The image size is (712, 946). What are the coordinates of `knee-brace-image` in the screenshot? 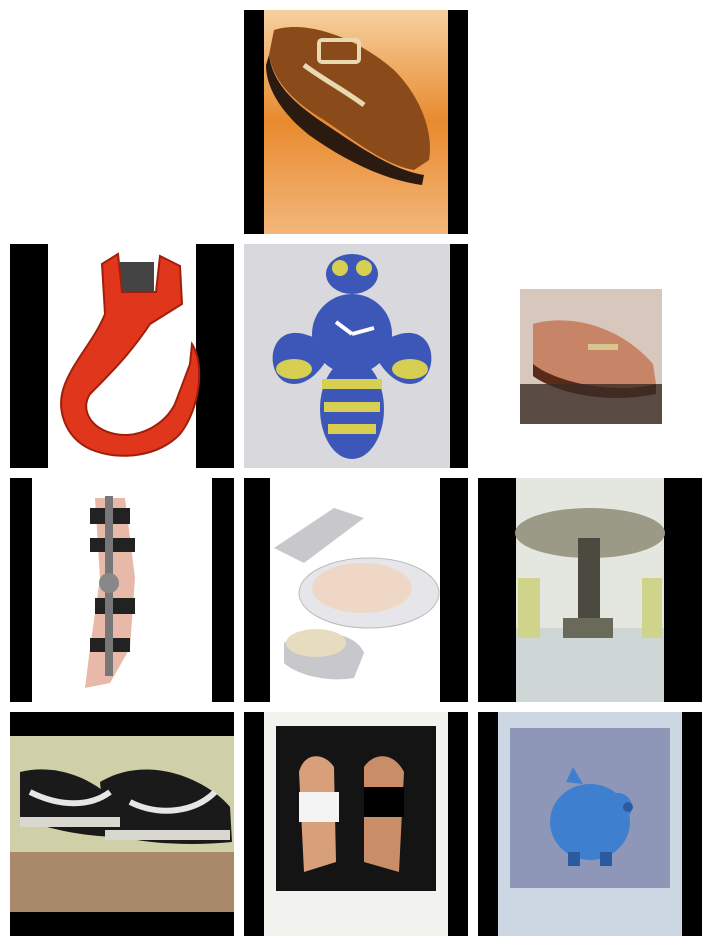 It's located at (122, 590).